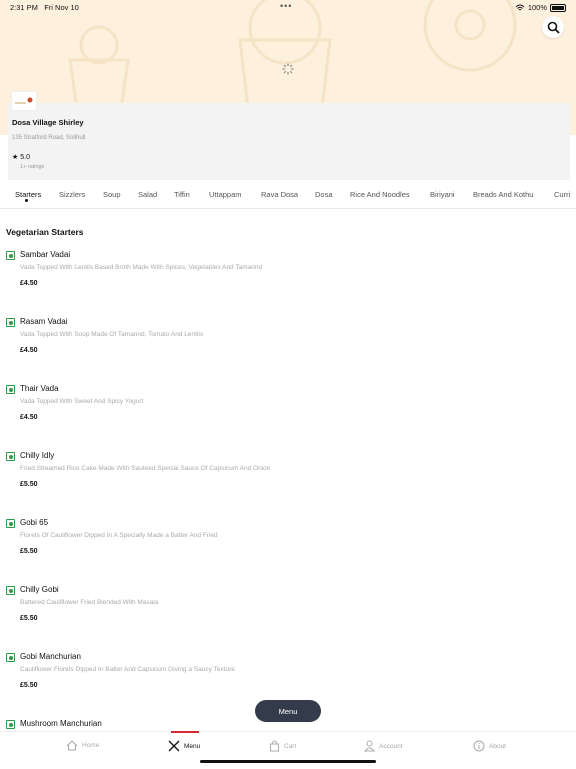 The width and height of the screenshot is (576, 769). What do you see at coordinates (28, 194) in the screenshot?
I see `tab-starters: Starters` at bounding box center [28, 194].